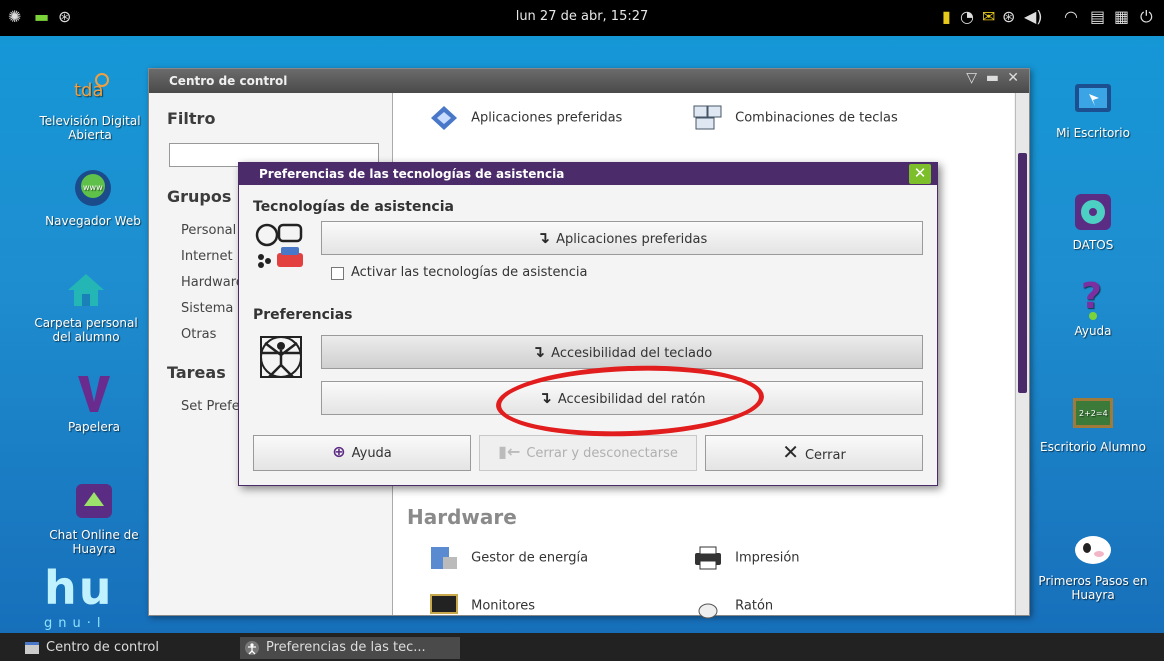 Image resolution: width=1164 pixels, height=661 pixels. I want to click on desktop-icon-student-desktop: 2+2=4 Escritorio Alumno, so click(1093, 423).